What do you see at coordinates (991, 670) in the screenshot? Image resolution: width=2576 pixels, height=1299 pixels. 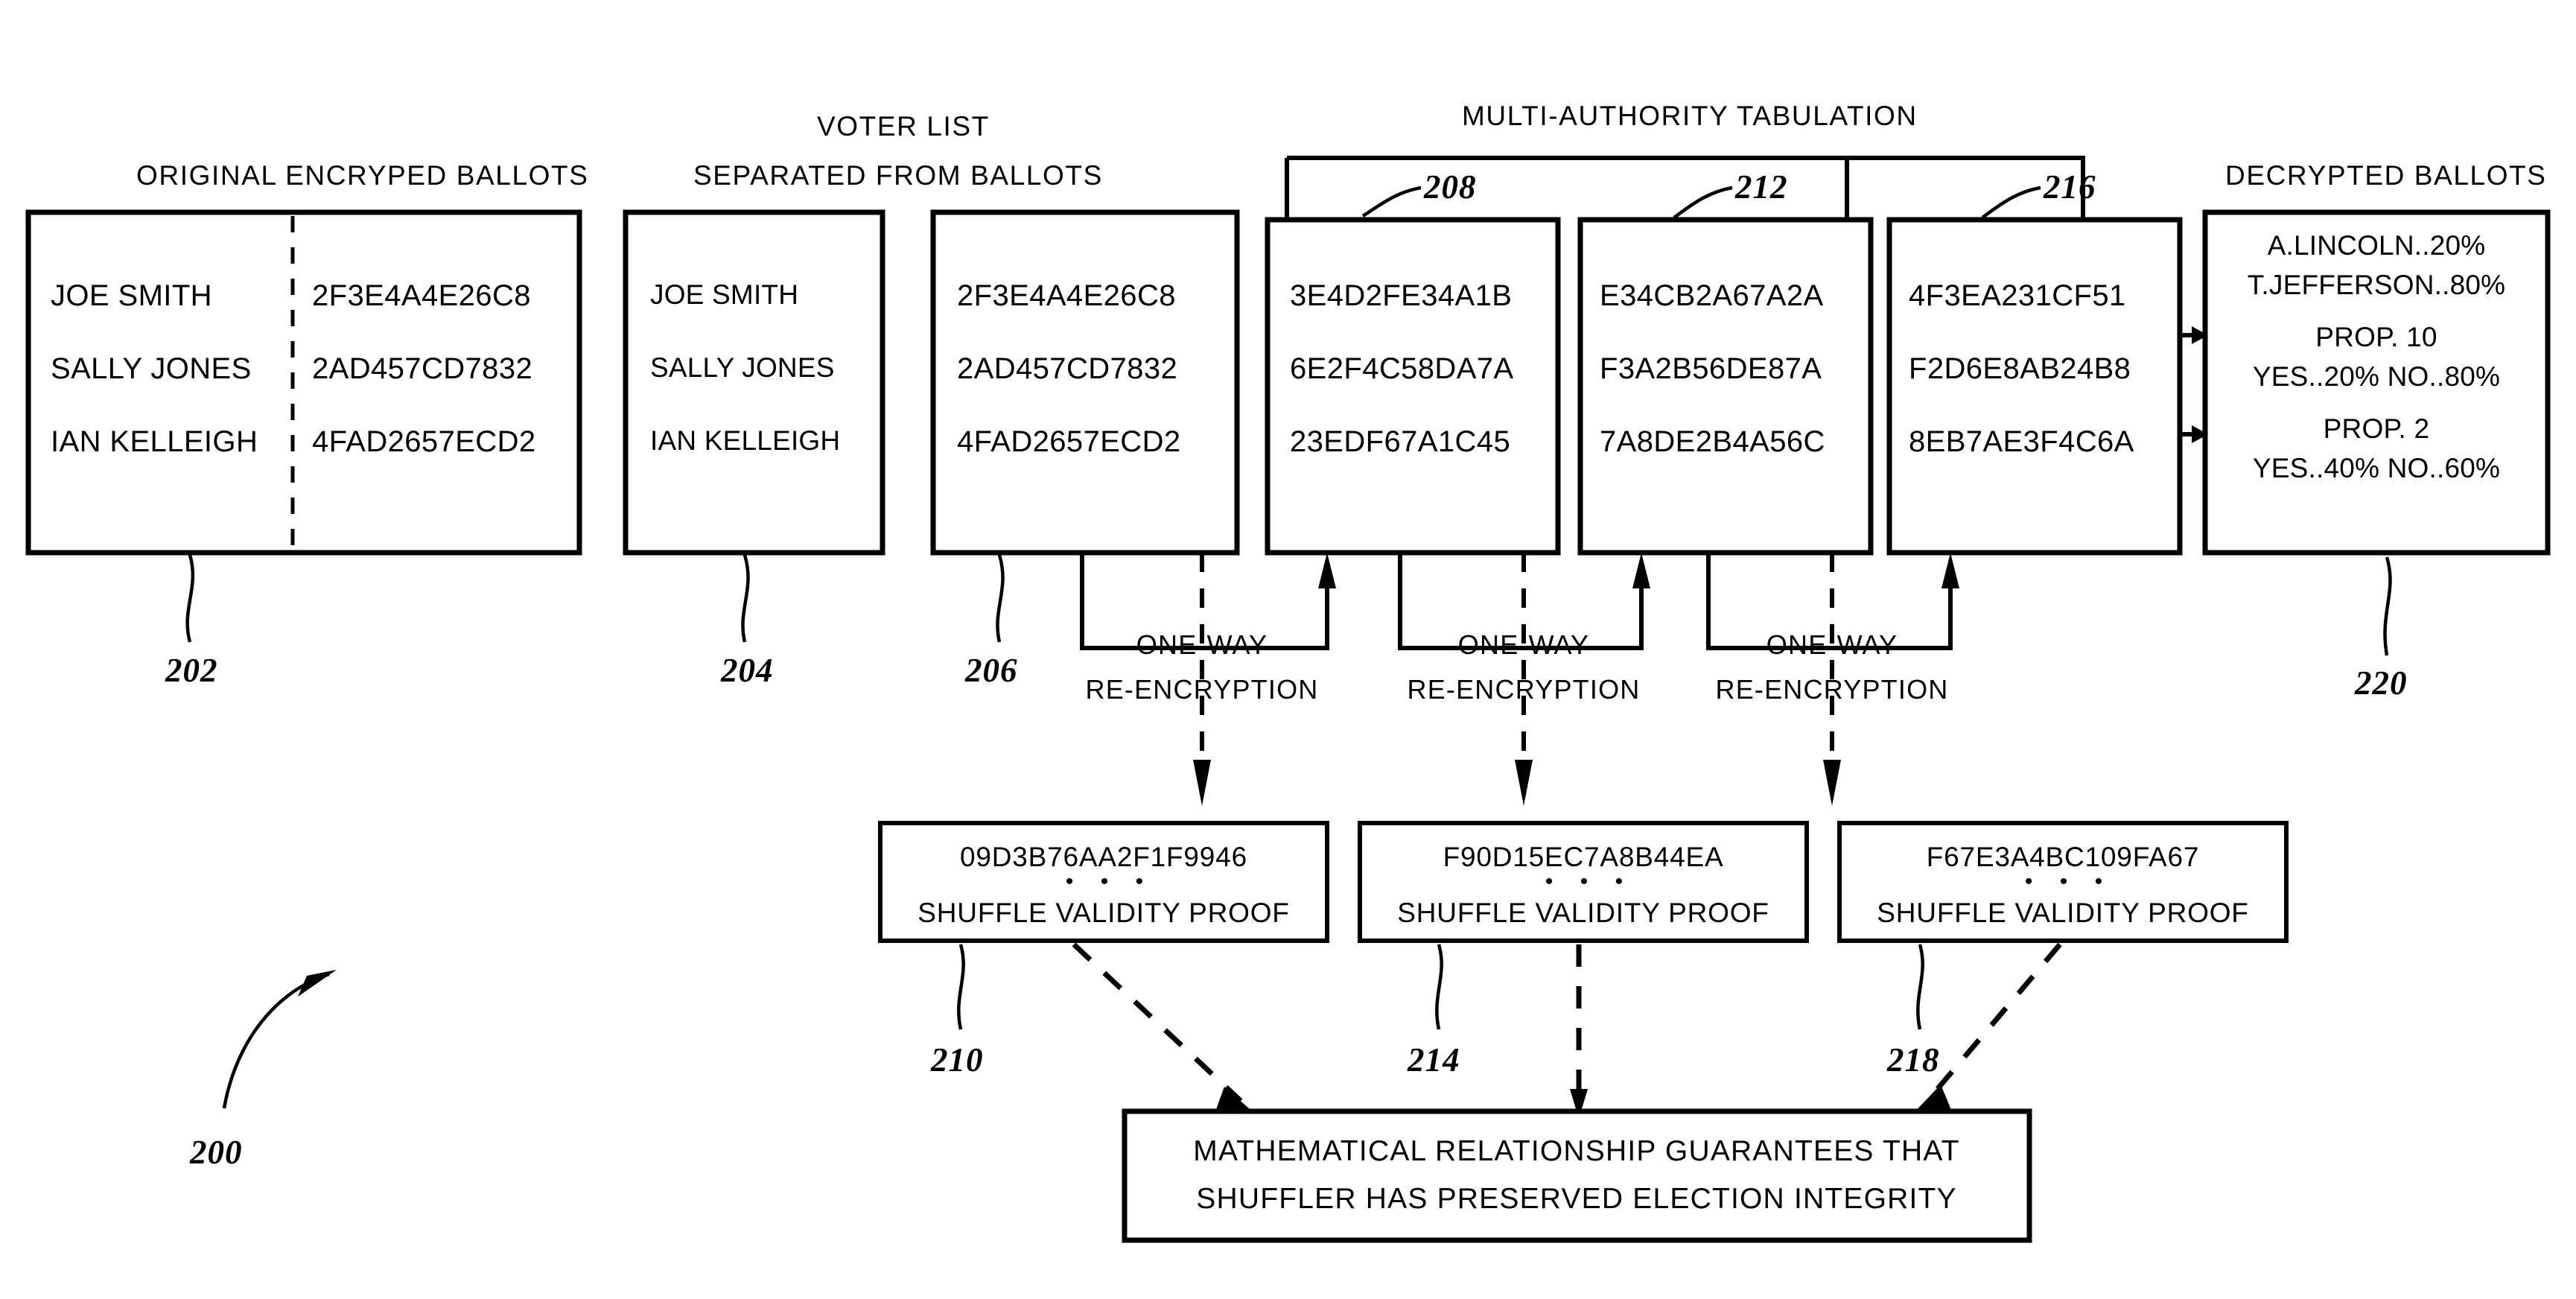 I see `ref-number-206: 206` at bounding box center [991, 670].